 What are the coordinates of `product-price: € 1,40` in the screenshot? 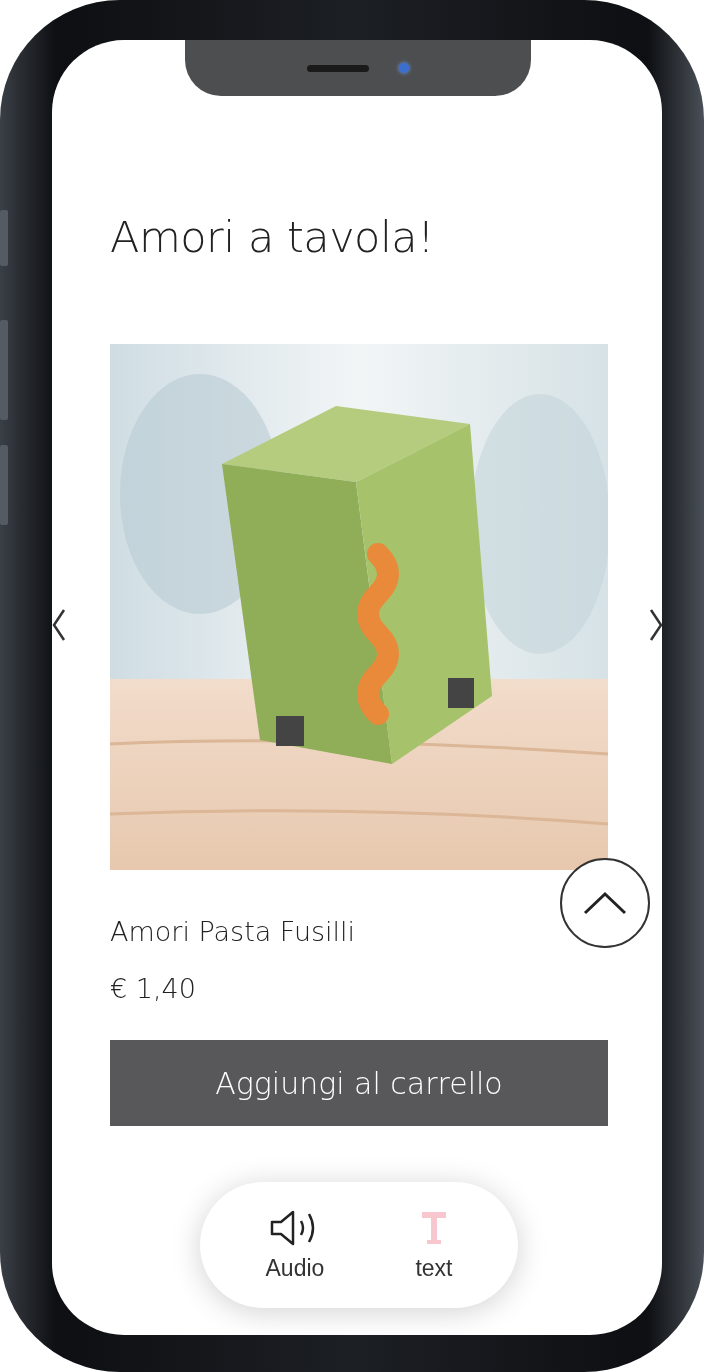 It's located at (153, 988).